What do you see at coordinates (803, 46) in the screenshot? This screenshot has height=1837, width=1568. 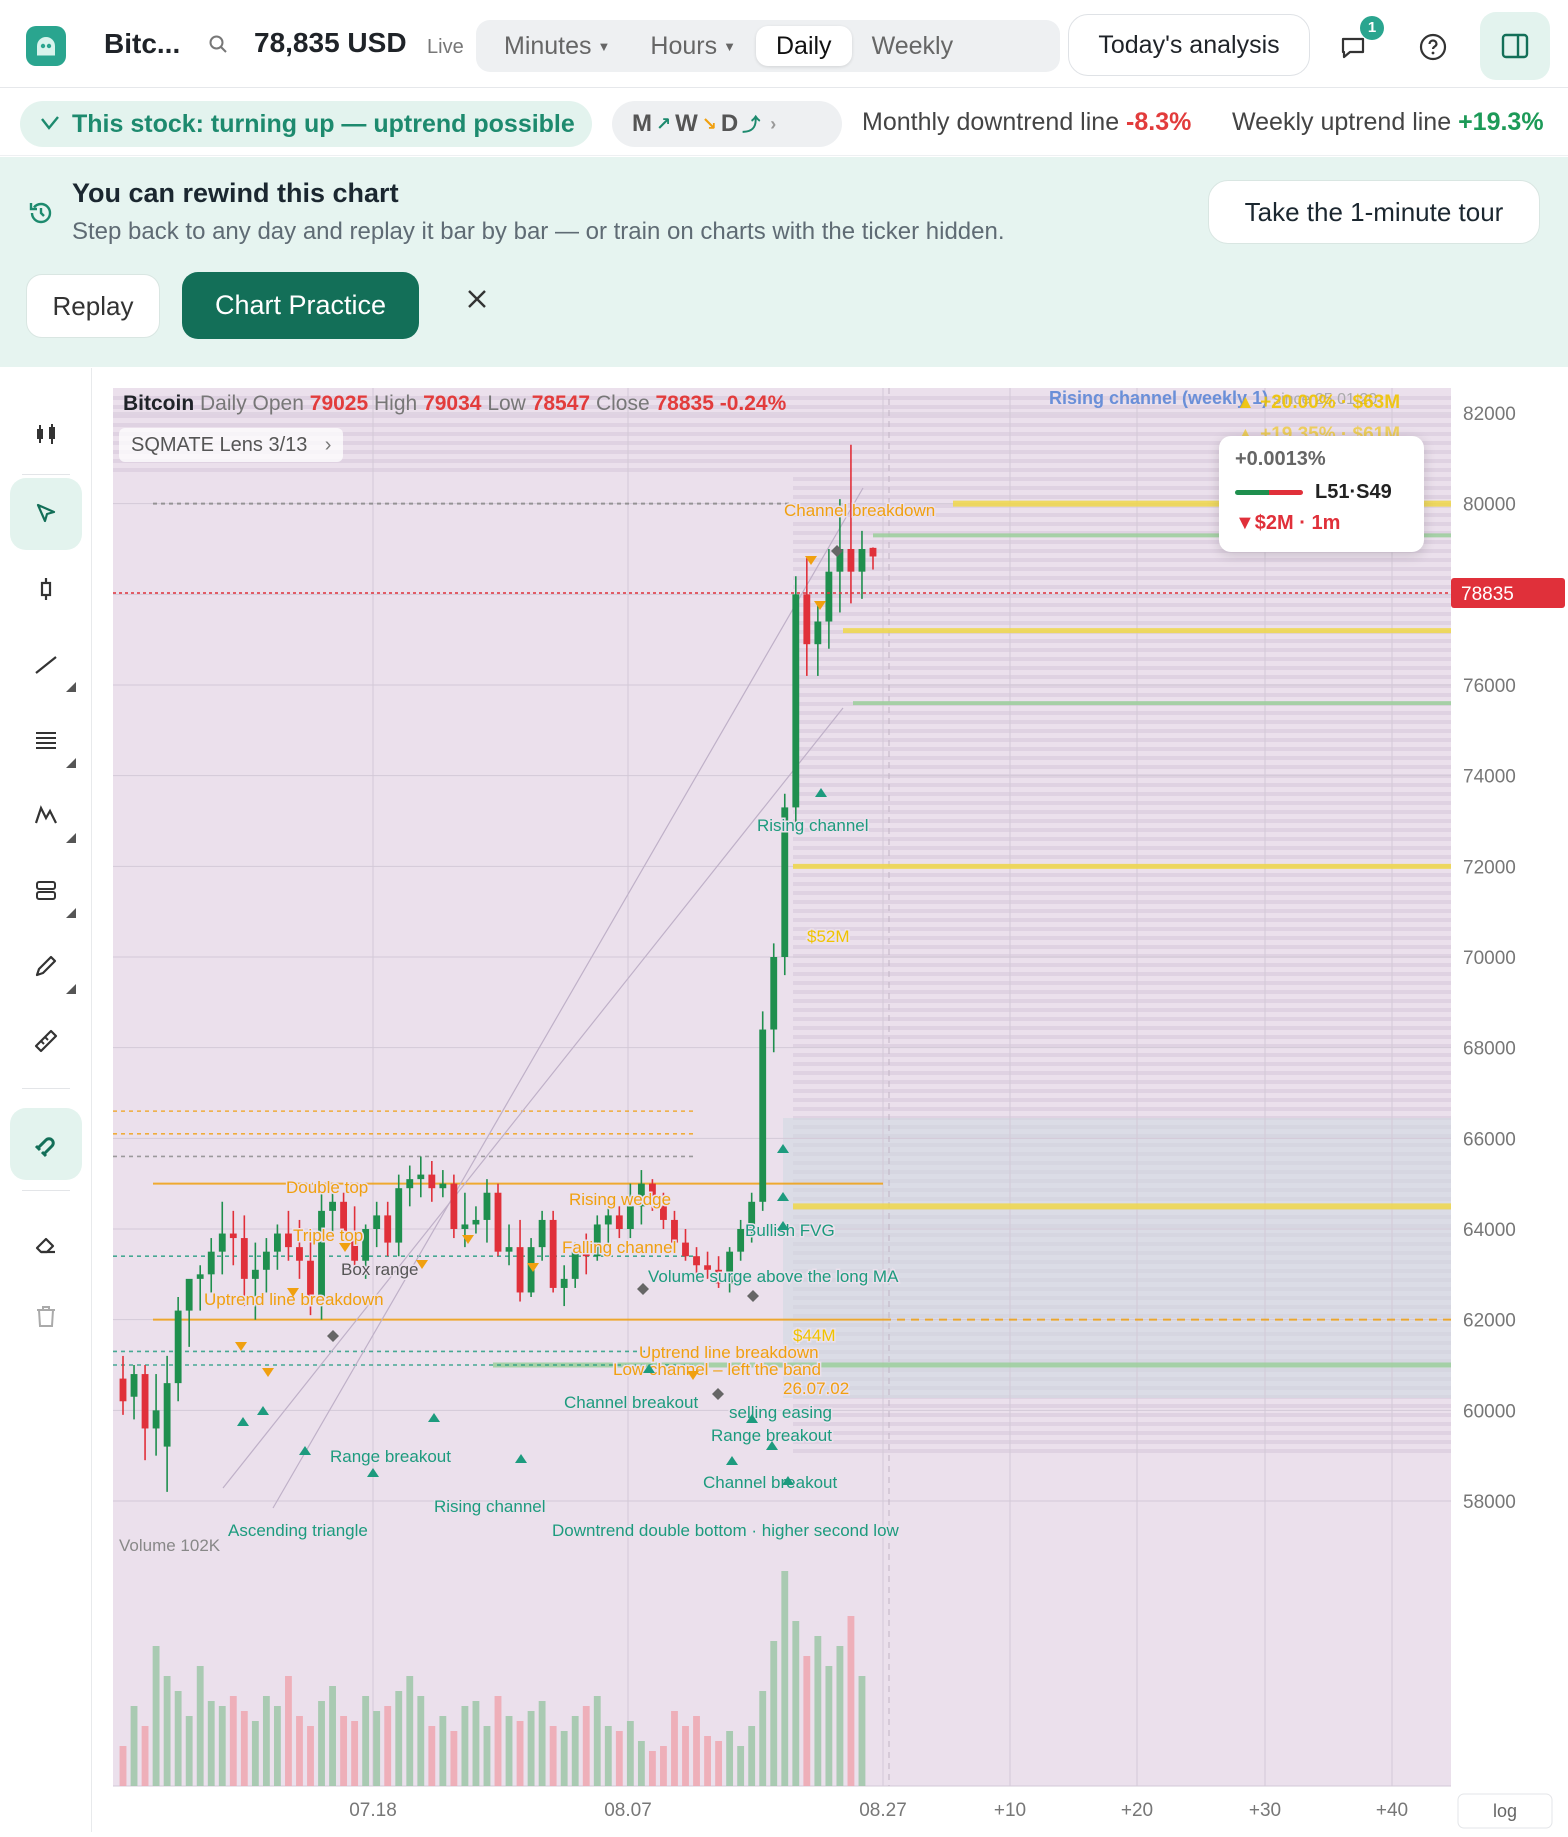 I see `tab-daily: Daily` at bounding box center [803, 46].